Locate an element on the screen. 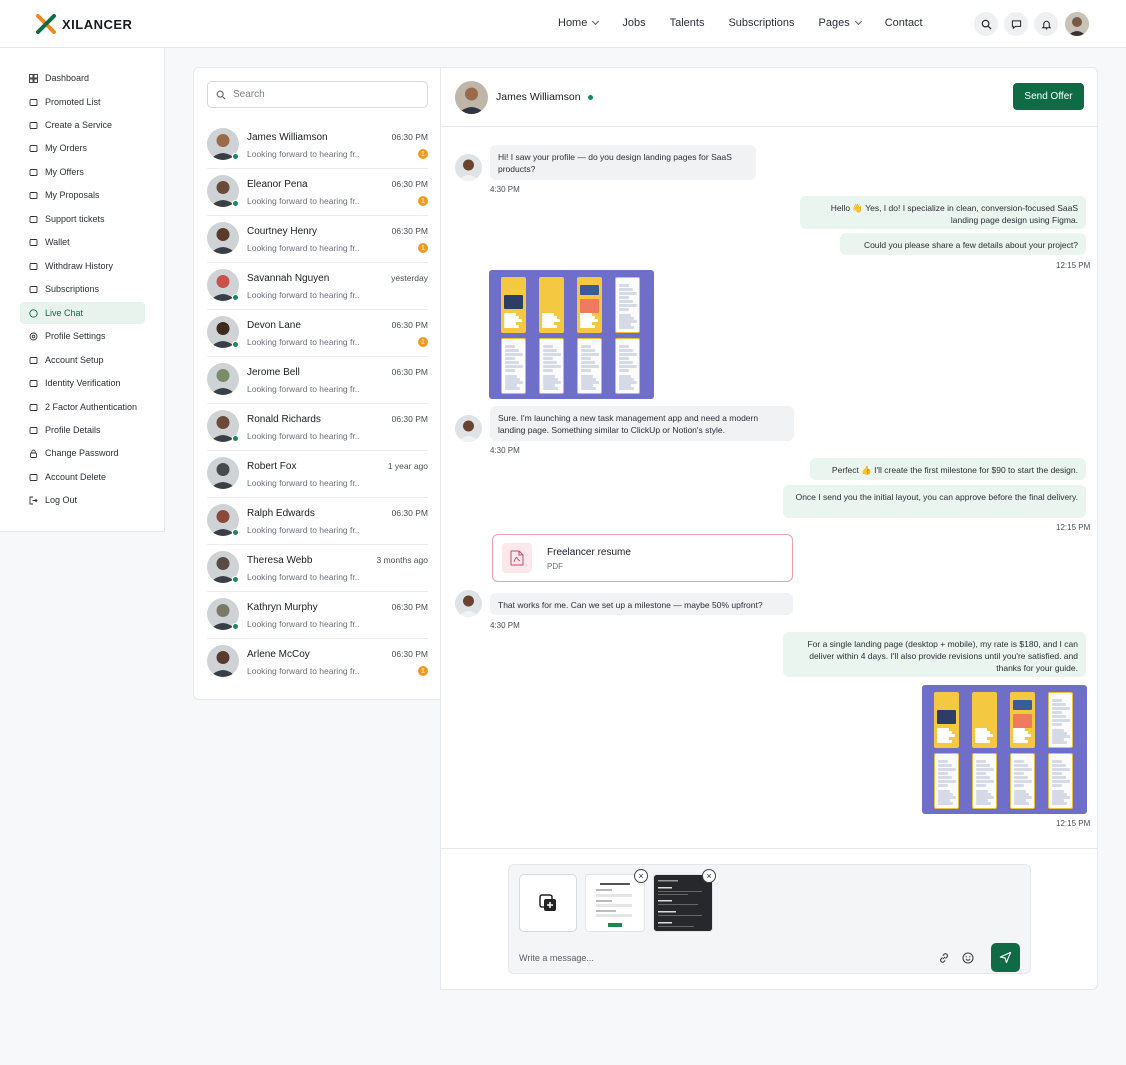 This screenshot has height=1065, width=1126. search-input: Search is located at coordinates (317, 94).